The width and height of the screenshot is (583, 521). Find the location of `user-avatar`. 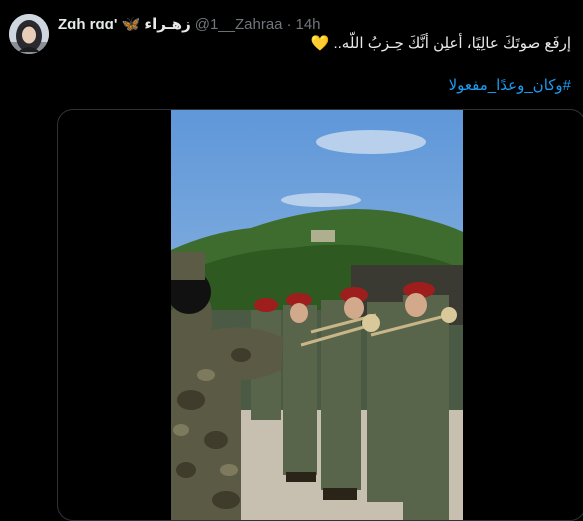

user-avatar is located at coordinates (29, 34).